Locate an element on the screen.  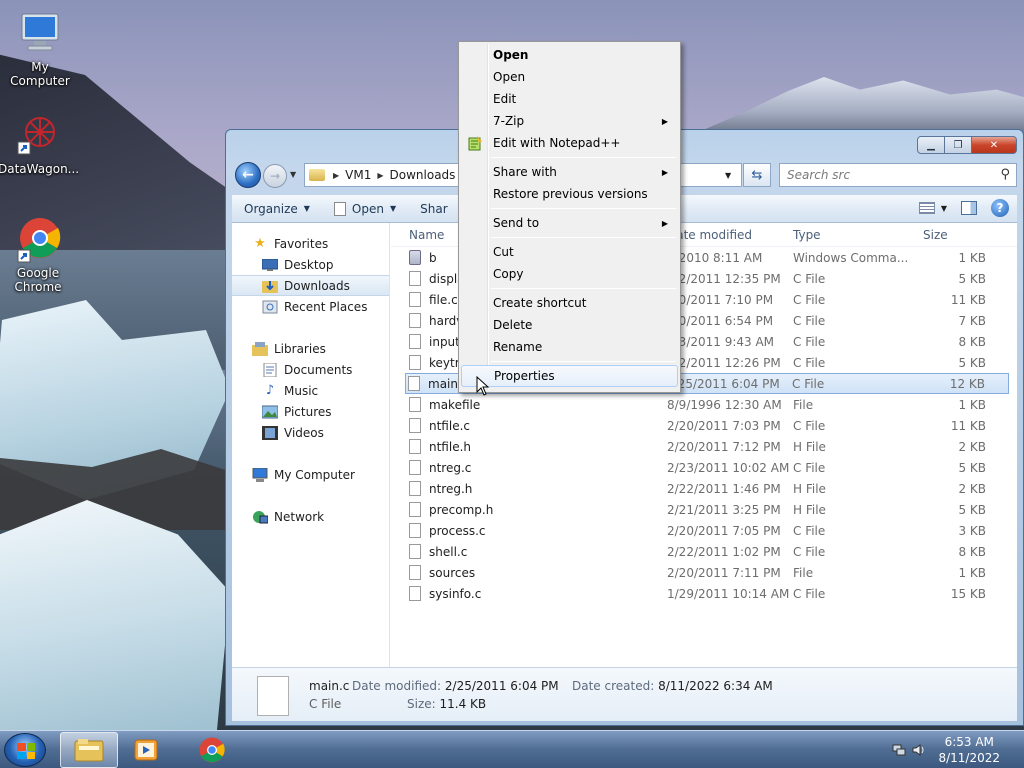
menu-item-delete: Delete is located at coordinates (569, 325).